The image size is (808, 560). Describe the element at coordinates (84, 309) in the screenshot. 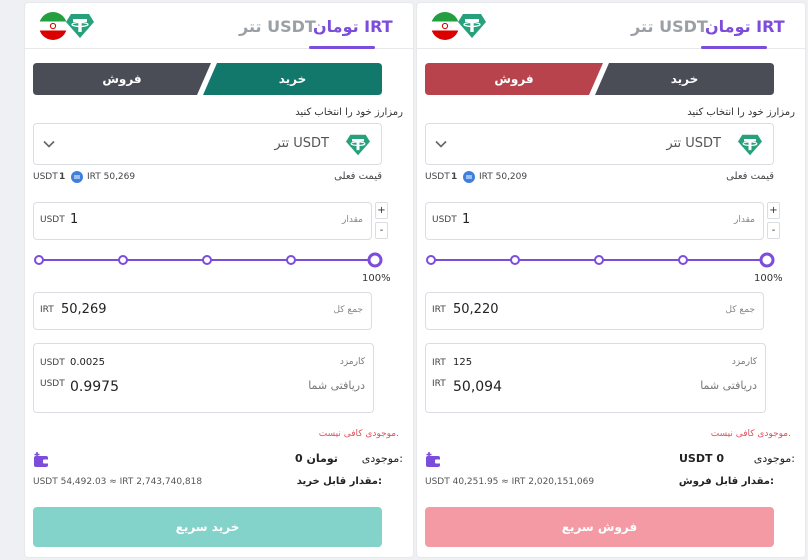

I see `total-value: 50,269` at that location.